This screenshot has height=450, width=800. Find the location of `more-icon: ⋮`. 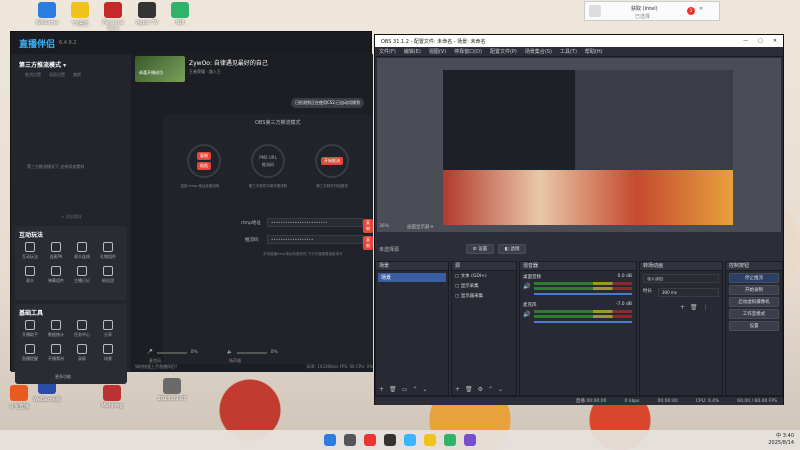

more-icon: ⋮ is located at coordinates (706, 307).